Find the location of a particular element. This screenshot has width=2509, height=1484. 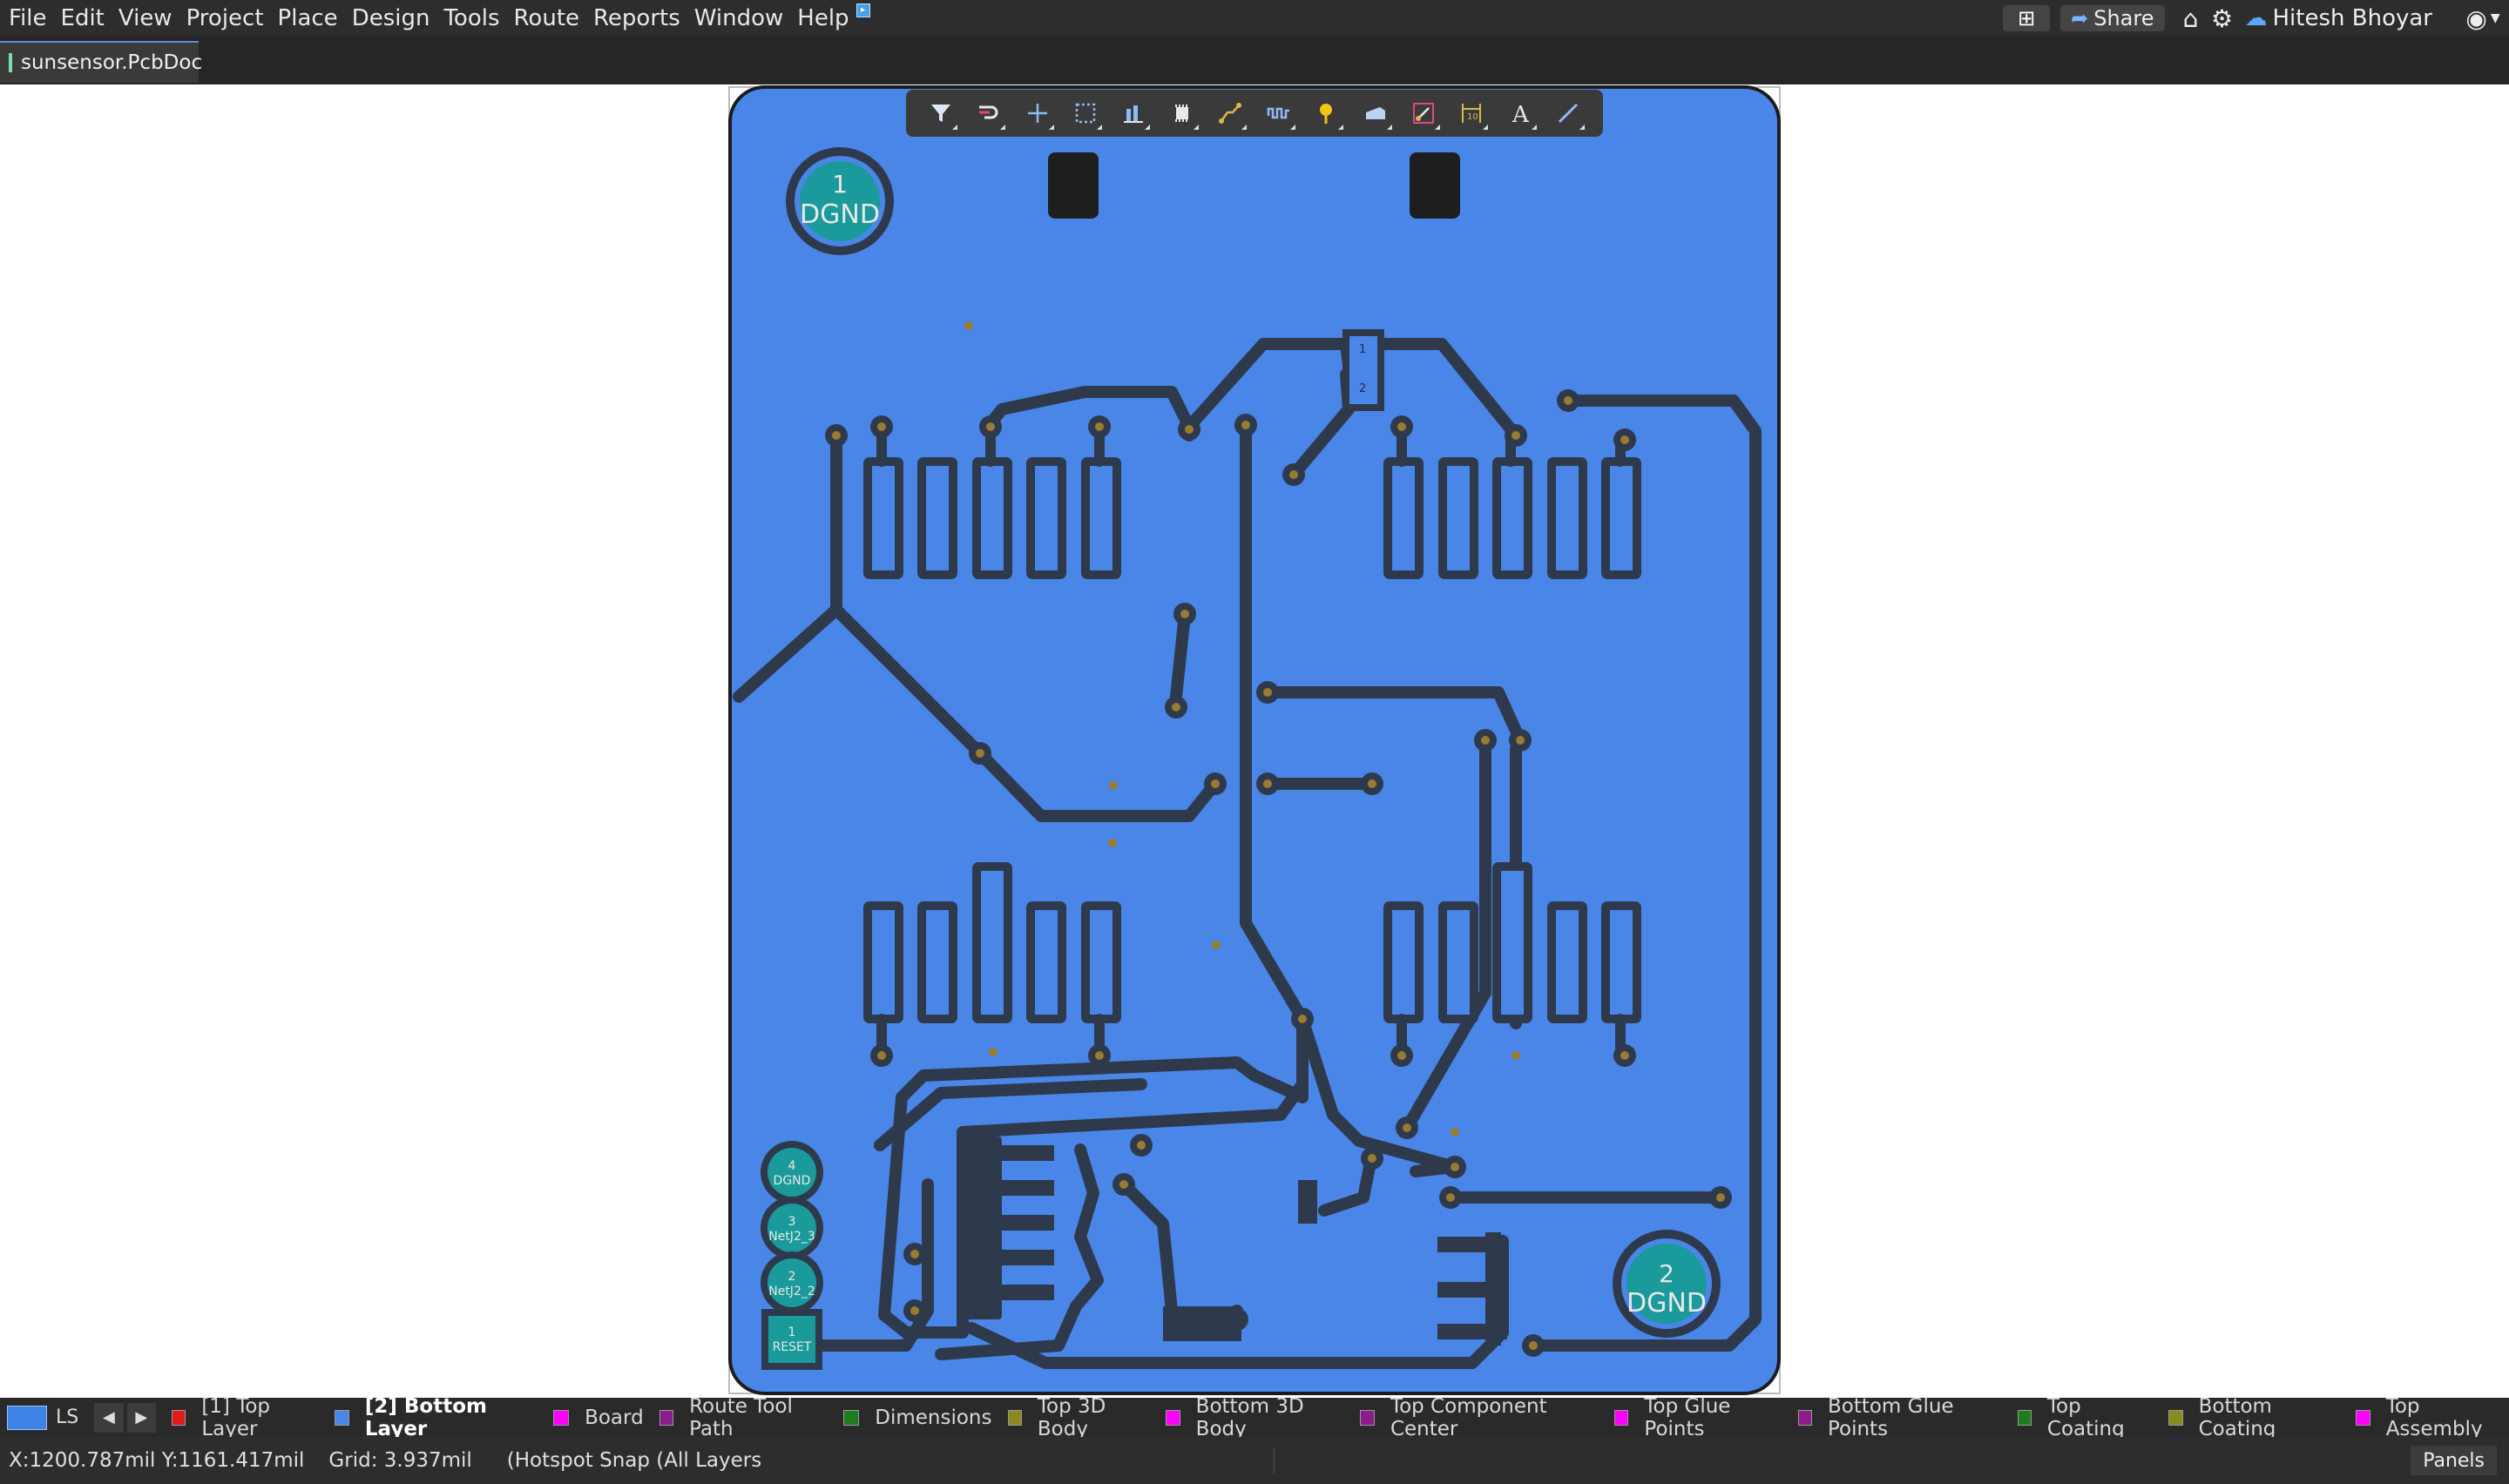

menu-place: Place is located at coordinates (308, 18).